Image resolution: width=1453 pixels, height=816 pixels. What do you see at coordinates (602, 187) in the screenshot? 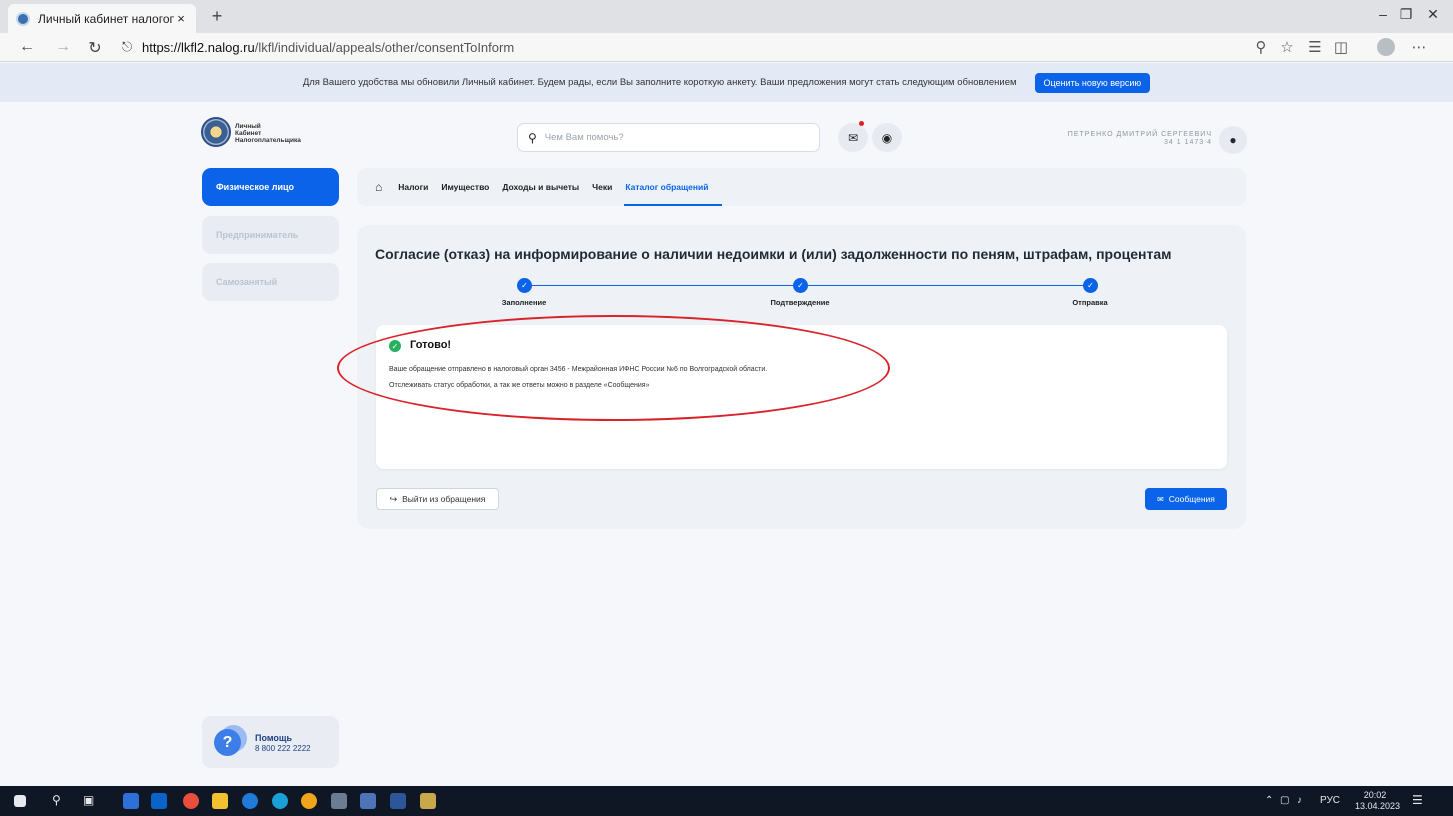
I see `nav-receipts: Чеки` at bounding box center [602, 187].